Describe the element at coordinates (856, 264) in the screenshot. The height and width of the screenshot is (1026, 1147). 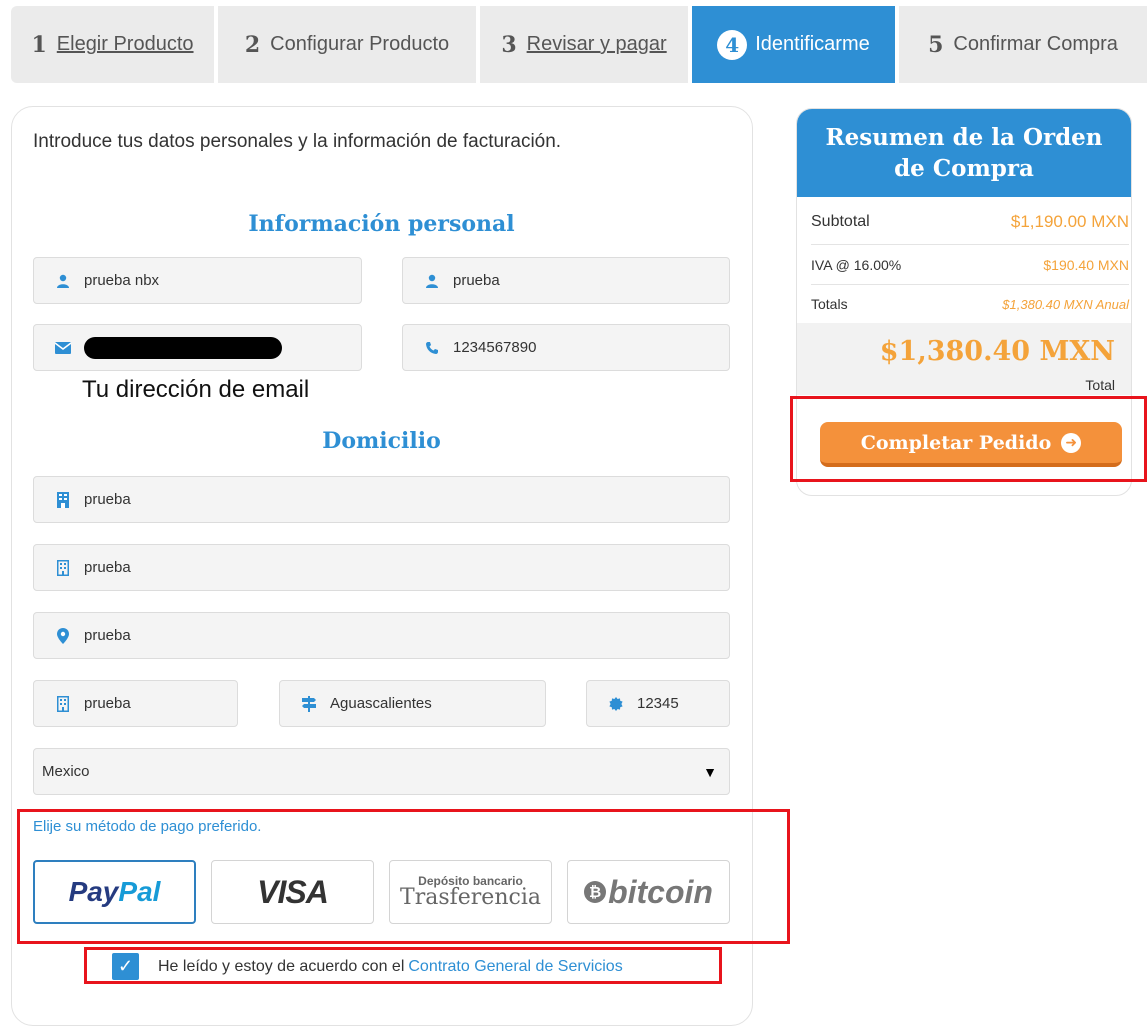
I see `tax-label: IVA @ 16.00%` at that location.